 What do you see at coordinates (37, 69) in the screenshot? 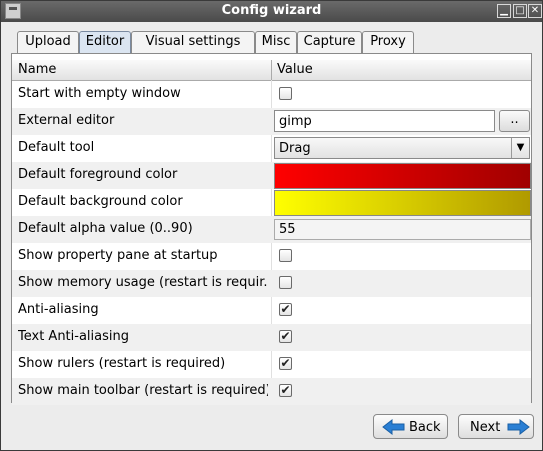
I see `column-header-name: Name` at bounding box center [37, 69].